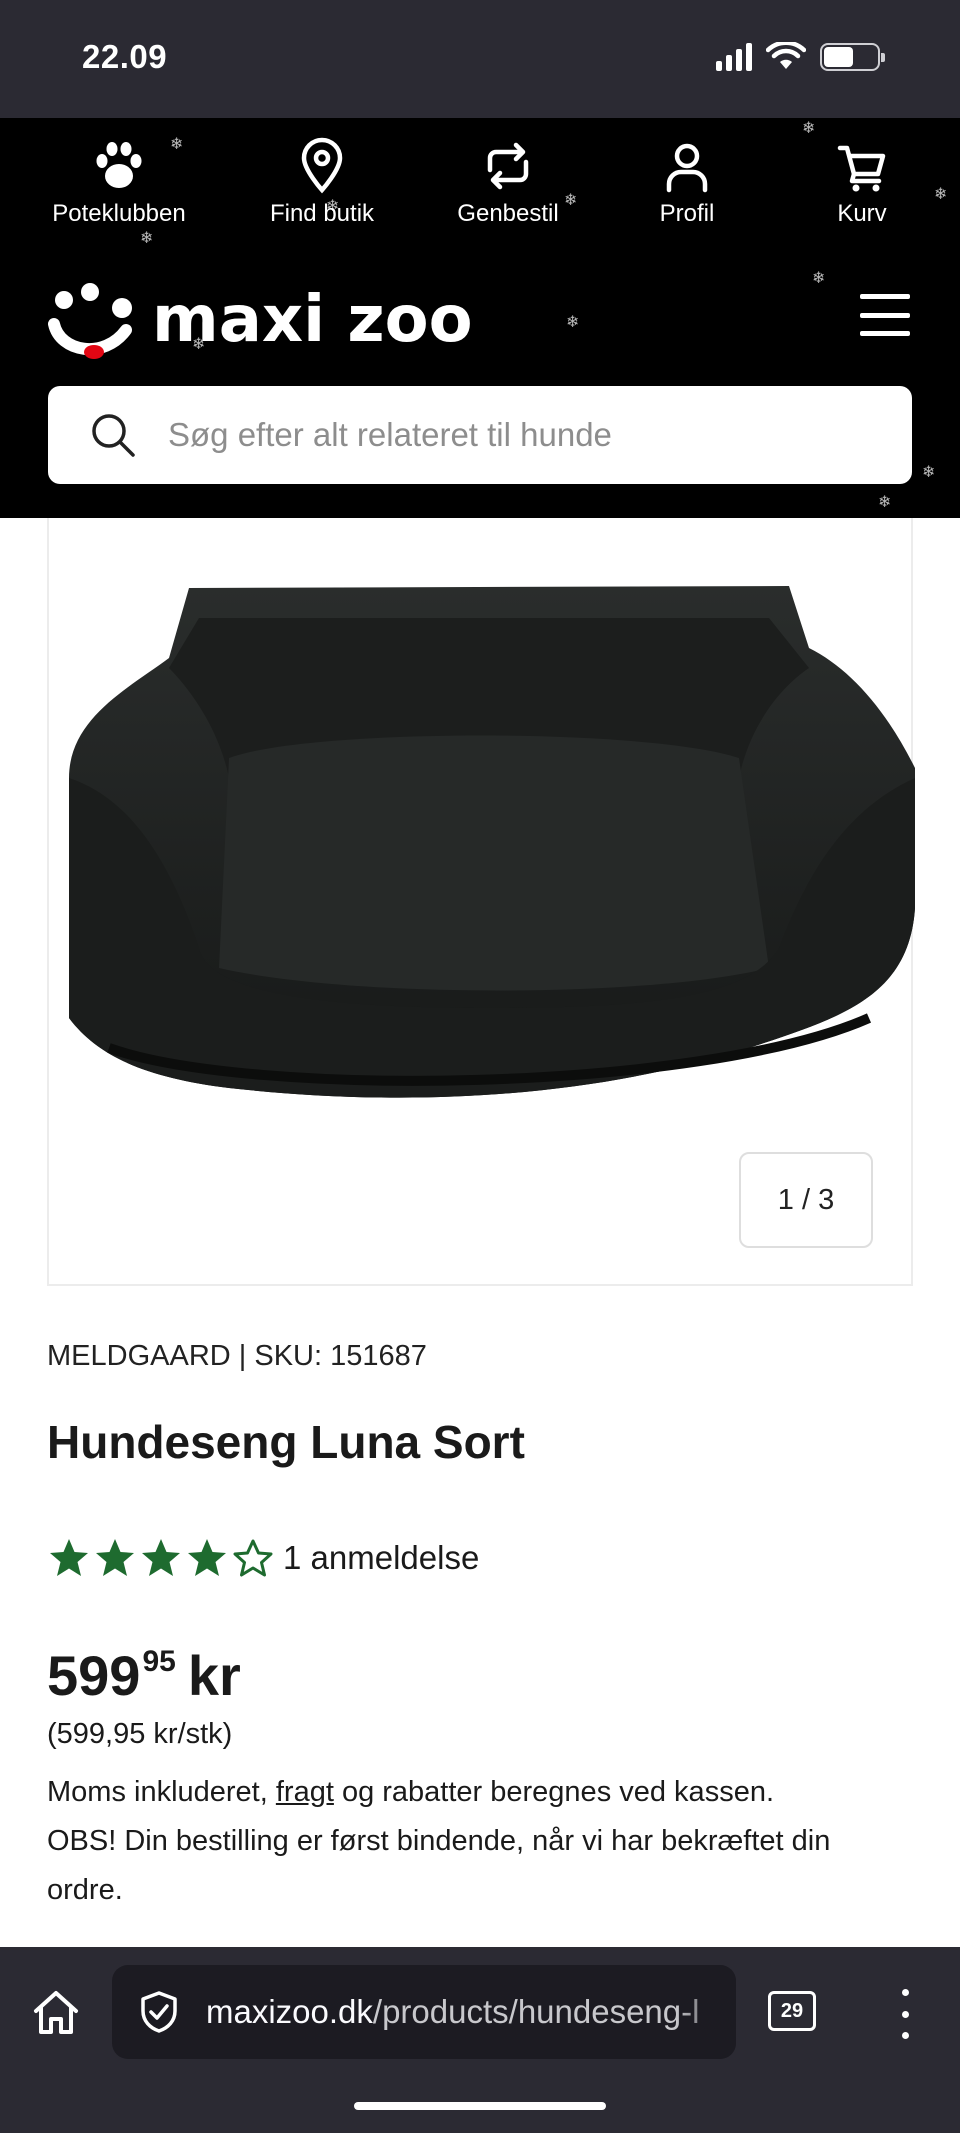 Image resolution: width=960 pixels, height=2133 pixels. Describe the element at coordinates (508, 166) in the screenshot. I see `repeat-icon` at that location.